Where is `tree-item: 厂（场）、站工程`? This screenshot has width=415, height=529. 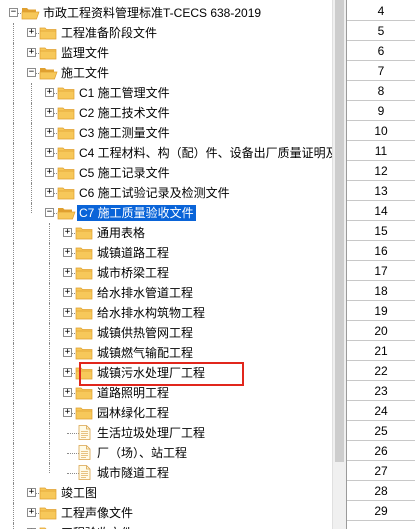 tree-item: 厂（场）、站工程 is located at coordinates (166, 453).